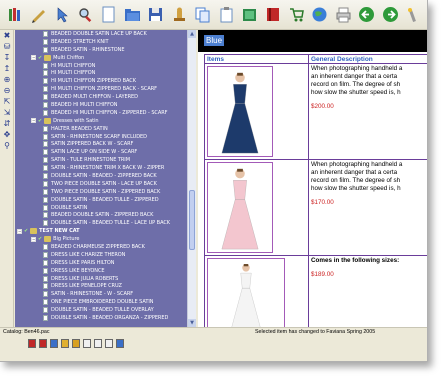 This screenshot has height=382, width=445. Describe the element at coordinates (101, 192) in the screenshot. I see `tree-item: TWO PIECE DOUBLE SATIN - ZIPPERED BACK` at that location.